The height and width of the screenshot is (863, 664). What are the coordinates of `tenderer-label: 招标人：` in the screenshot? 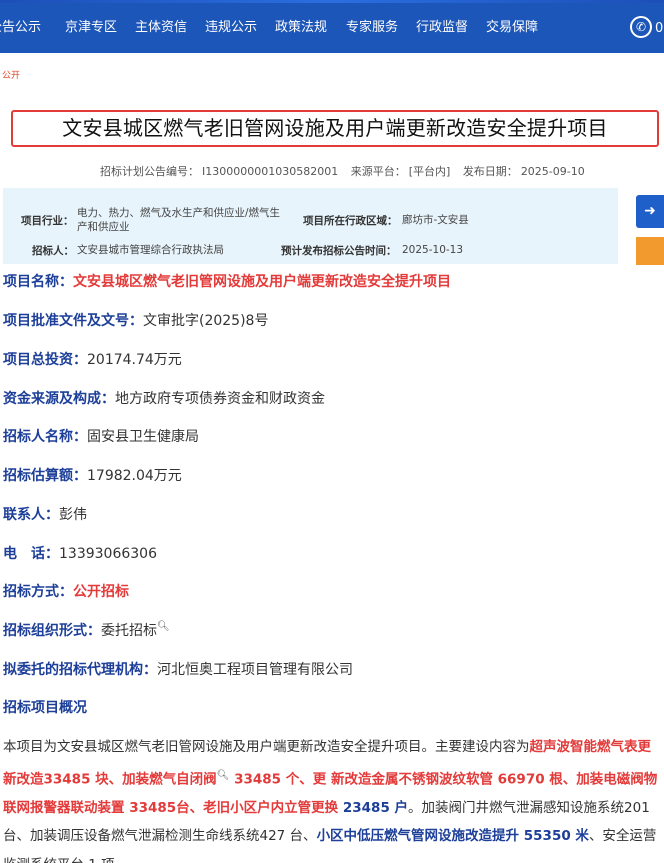 It's located at (53, 251).